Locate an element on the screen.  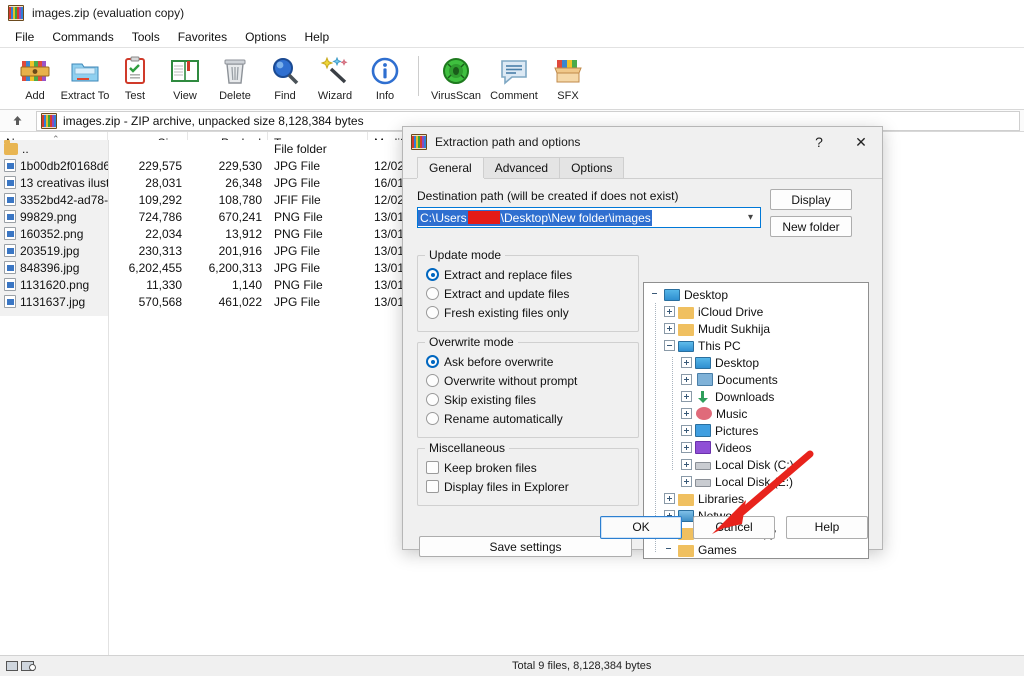
option-extract-and-replace-files: Extract and replace files is located at coordinates (528, 274).